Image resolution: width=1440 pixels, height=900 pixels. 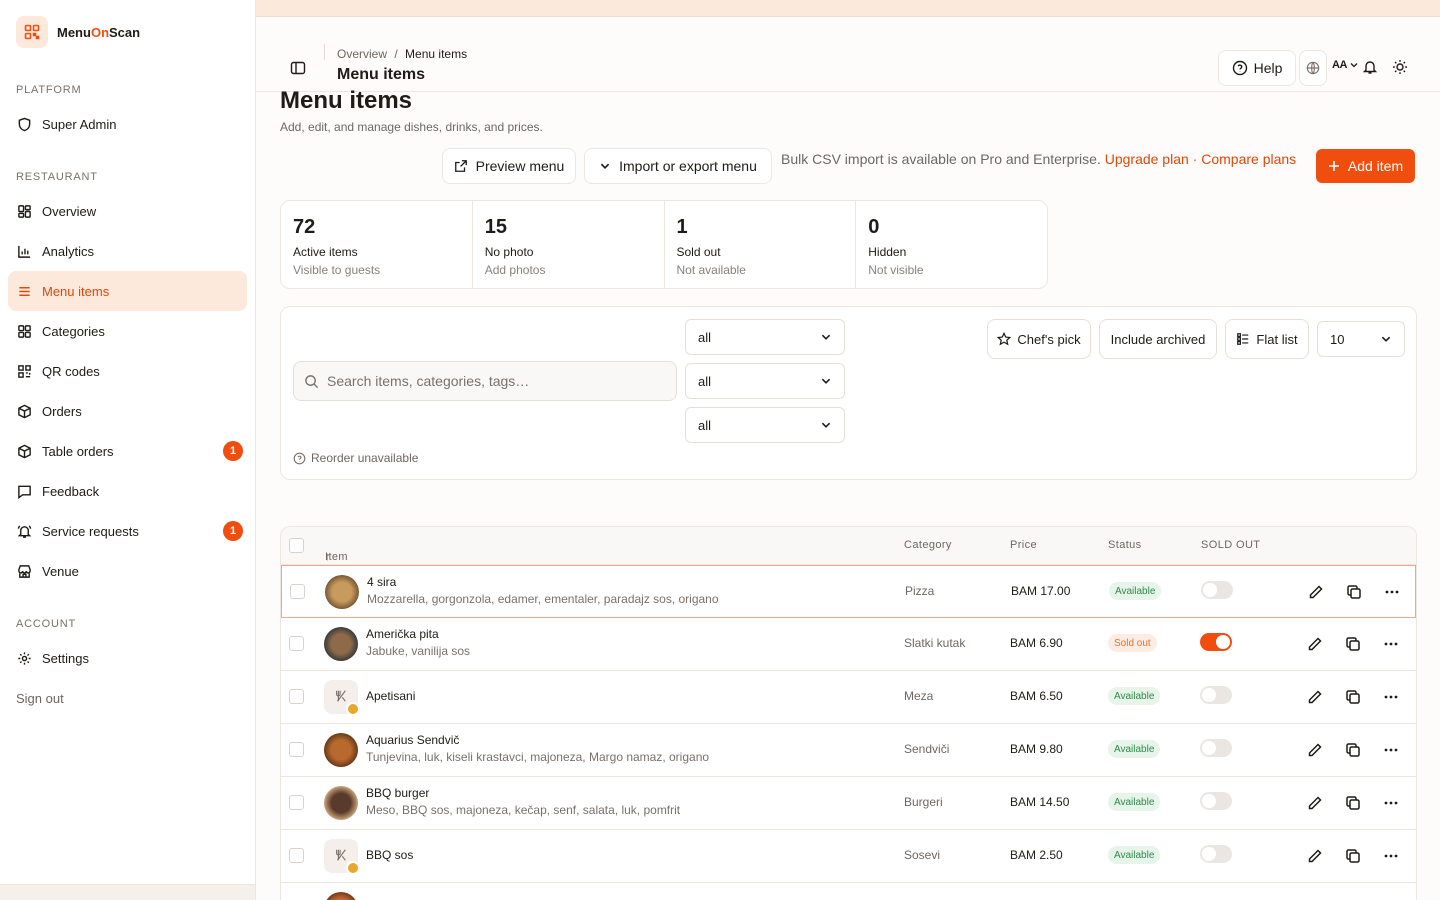 I want to click on sidebar-item-overview: Overview, so click(x=127, y=211).